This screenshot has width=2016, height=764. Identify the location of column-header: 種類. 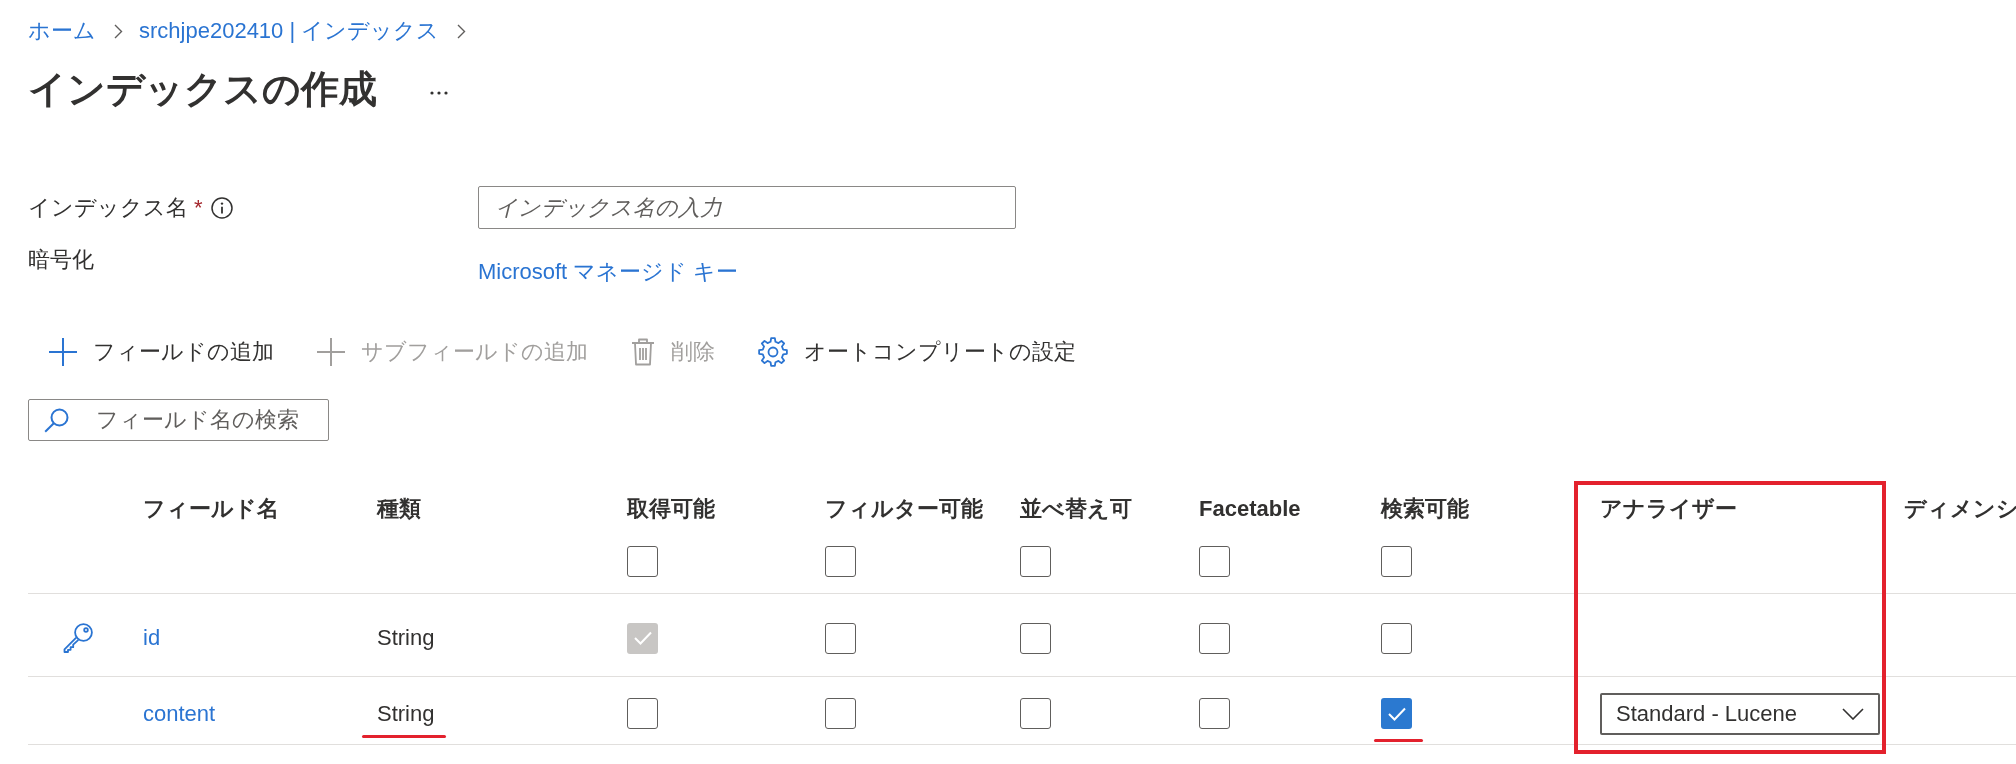
(399, 509).